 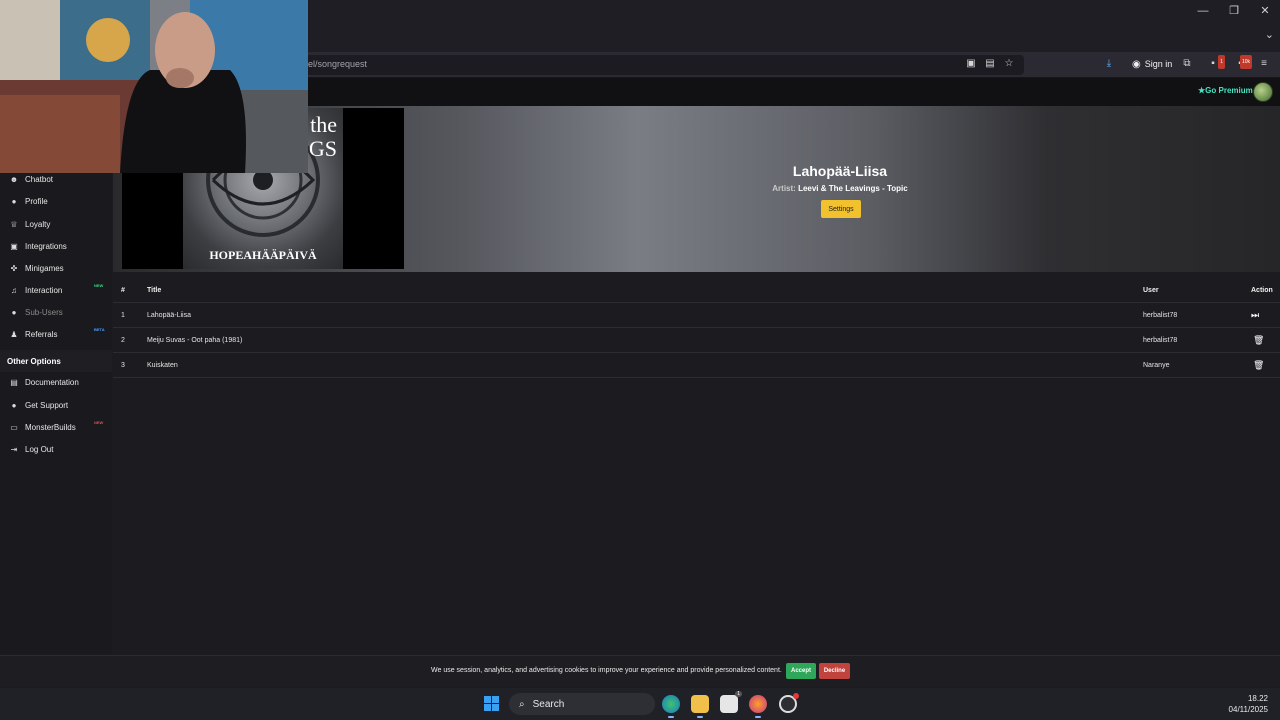 What do you see at coordinates (14, 201) in the screenshot?
I see `user-icon: ●` at bounding box center [14, 201].